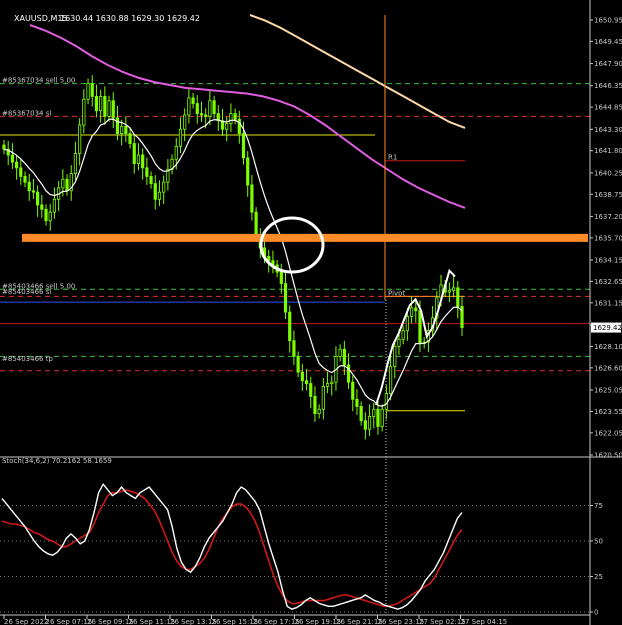 The height and width of the screenshot is (625, 622). Describe the element at coordinates (608, 456) in the screenshot. I see `price-tick-label: 1620.50` at that location.